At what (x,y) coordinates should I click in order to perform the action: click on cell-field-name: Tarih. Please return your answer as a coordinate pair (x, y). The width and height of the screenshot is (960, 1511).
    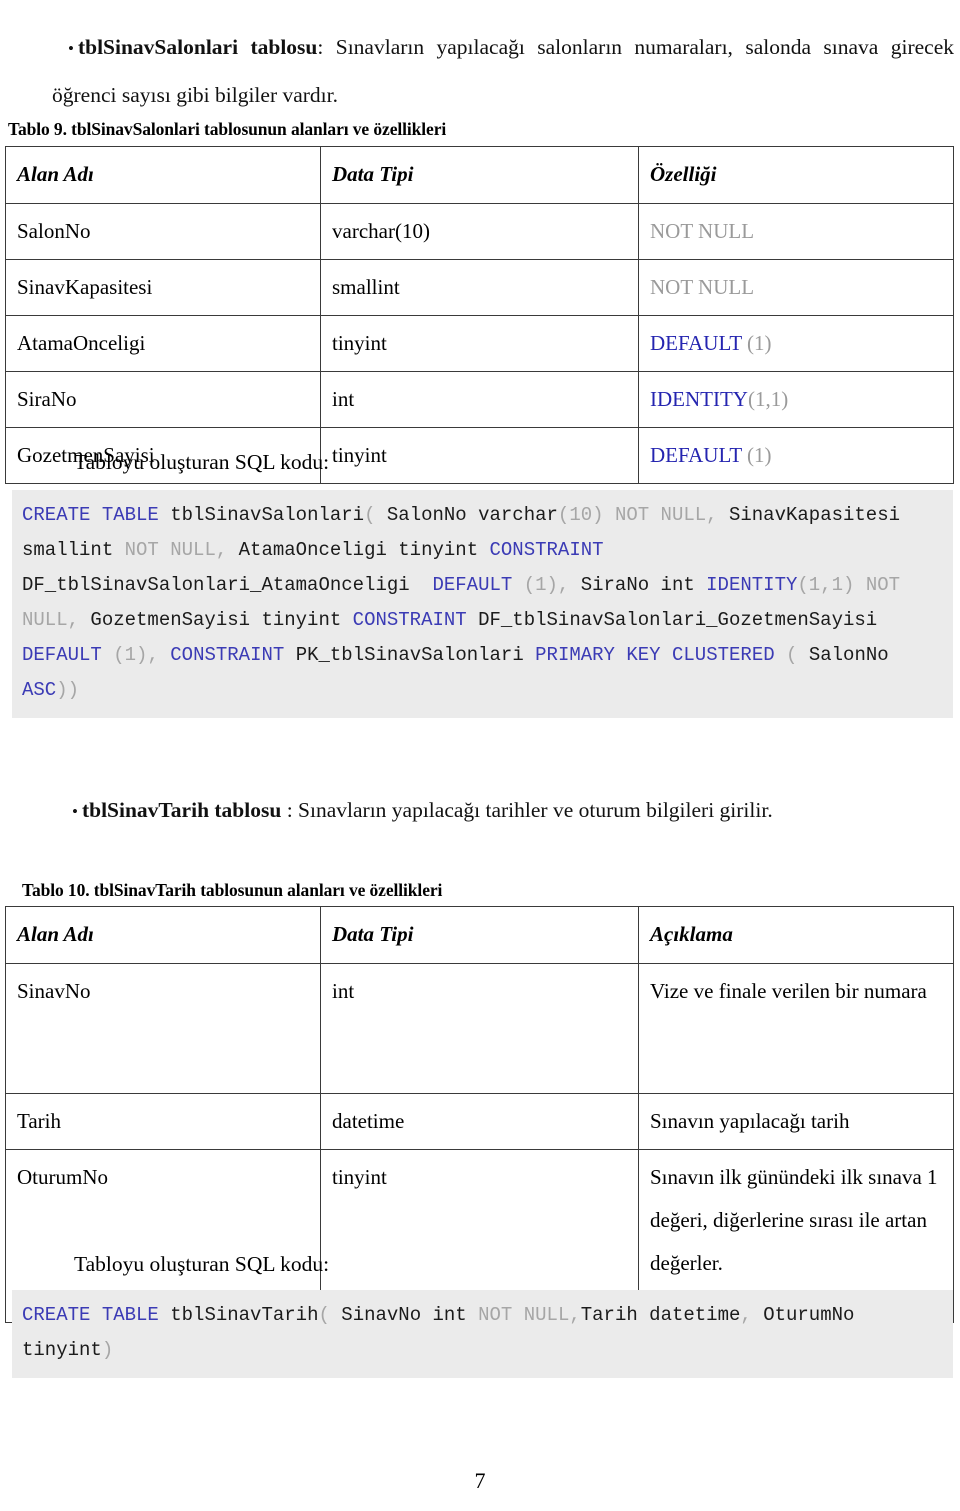
    Looking at the image, I should click on (163, 1121).